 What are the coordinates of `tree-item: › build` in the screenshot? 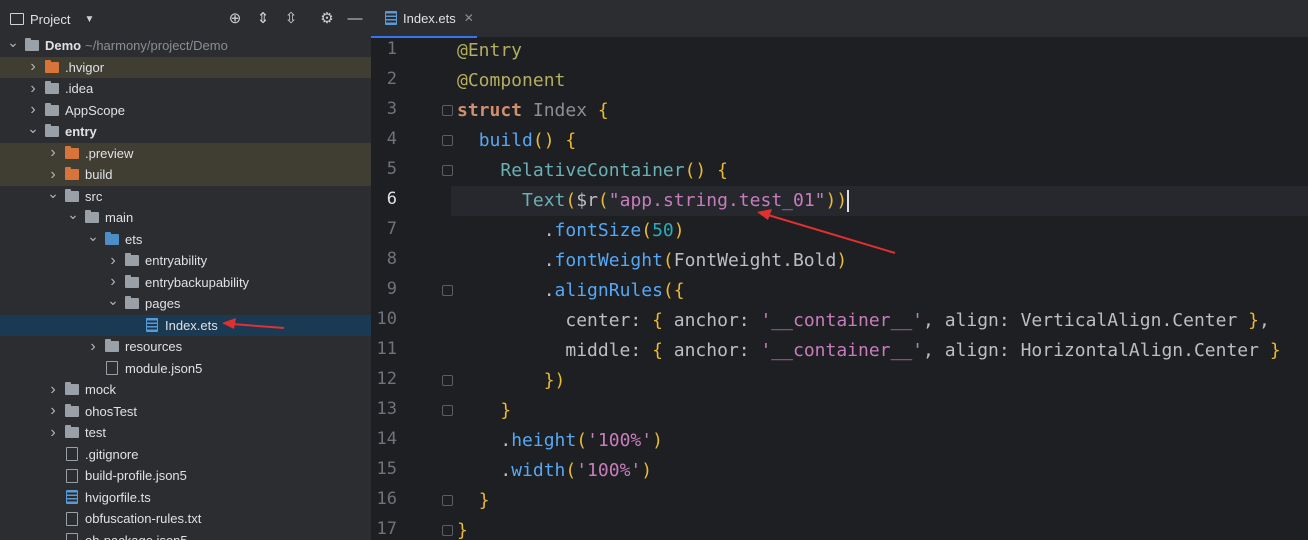 It's located at (185, 175).